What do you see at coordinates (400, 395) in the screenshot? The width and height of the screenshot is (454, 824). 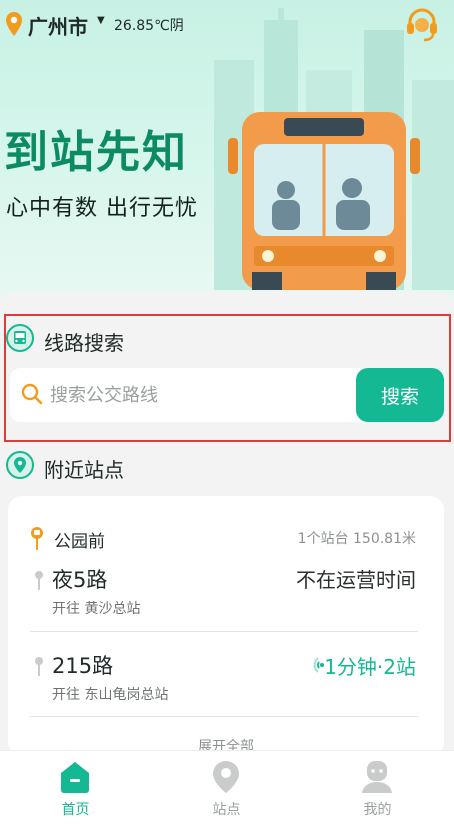 I see `search-button: 搜索` at bounding box center [400, 395].